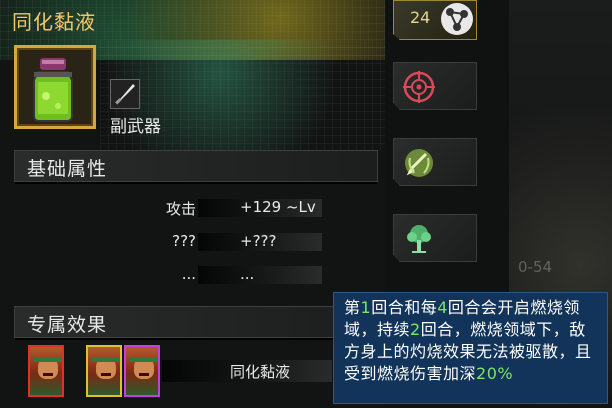 The image size is (612, 408). I want to click on attribute-row: ???, so click(148, 242).